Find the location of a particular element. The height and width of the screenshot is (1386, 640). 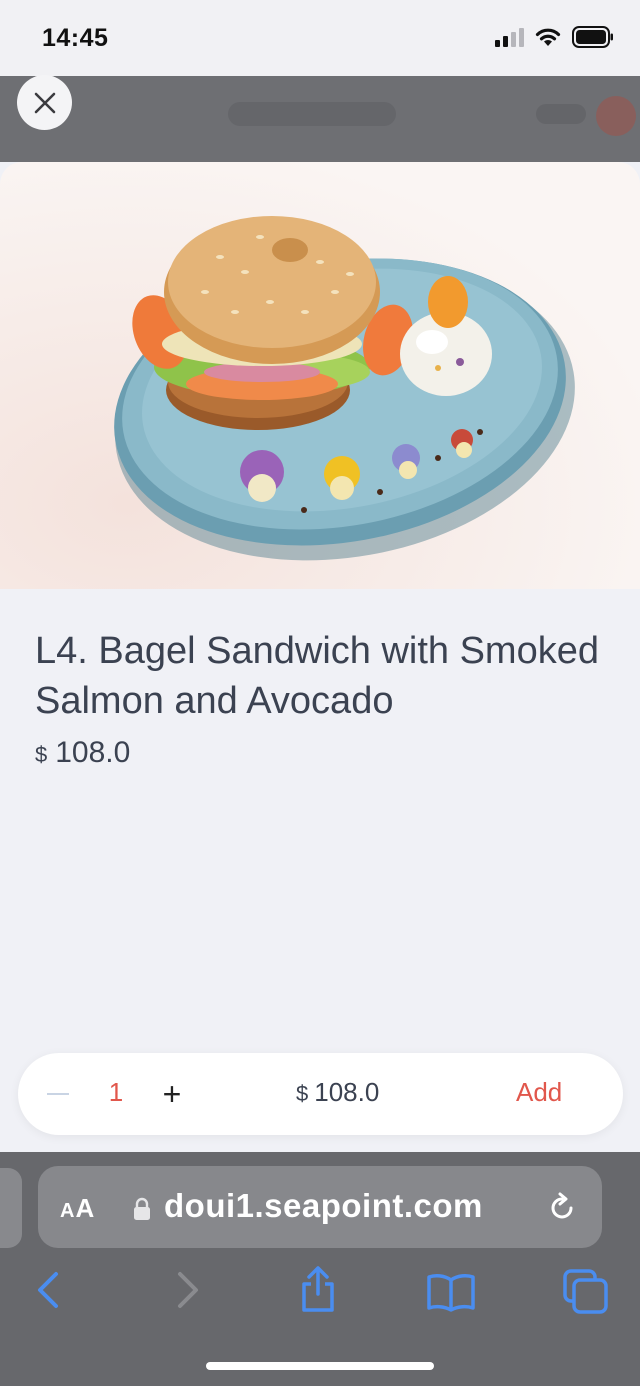

blurred-page-action is located at coordinates (561, 114).